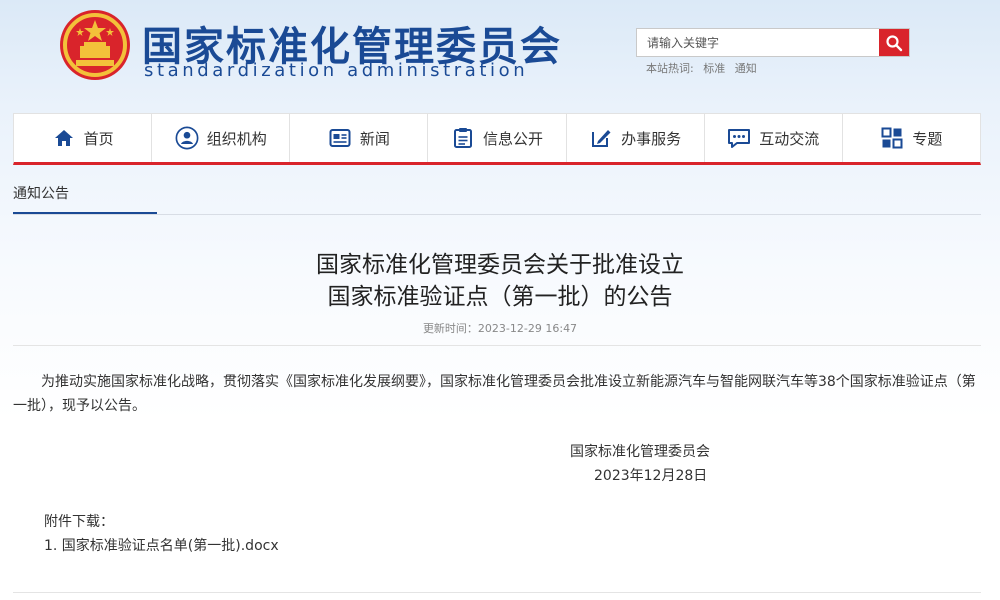  I want to click on newspaper-icon, so click(340, 138).